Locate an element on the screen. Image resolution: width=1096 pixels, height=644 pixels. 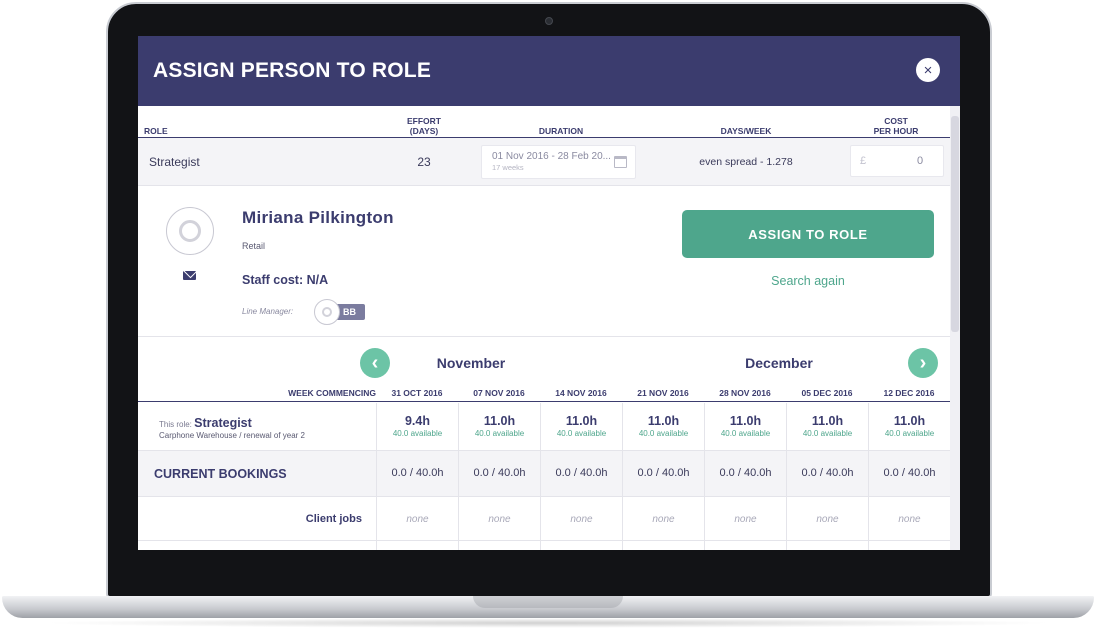
header-days-week: DAYS/WEEK is located at coordinates (746, 131).